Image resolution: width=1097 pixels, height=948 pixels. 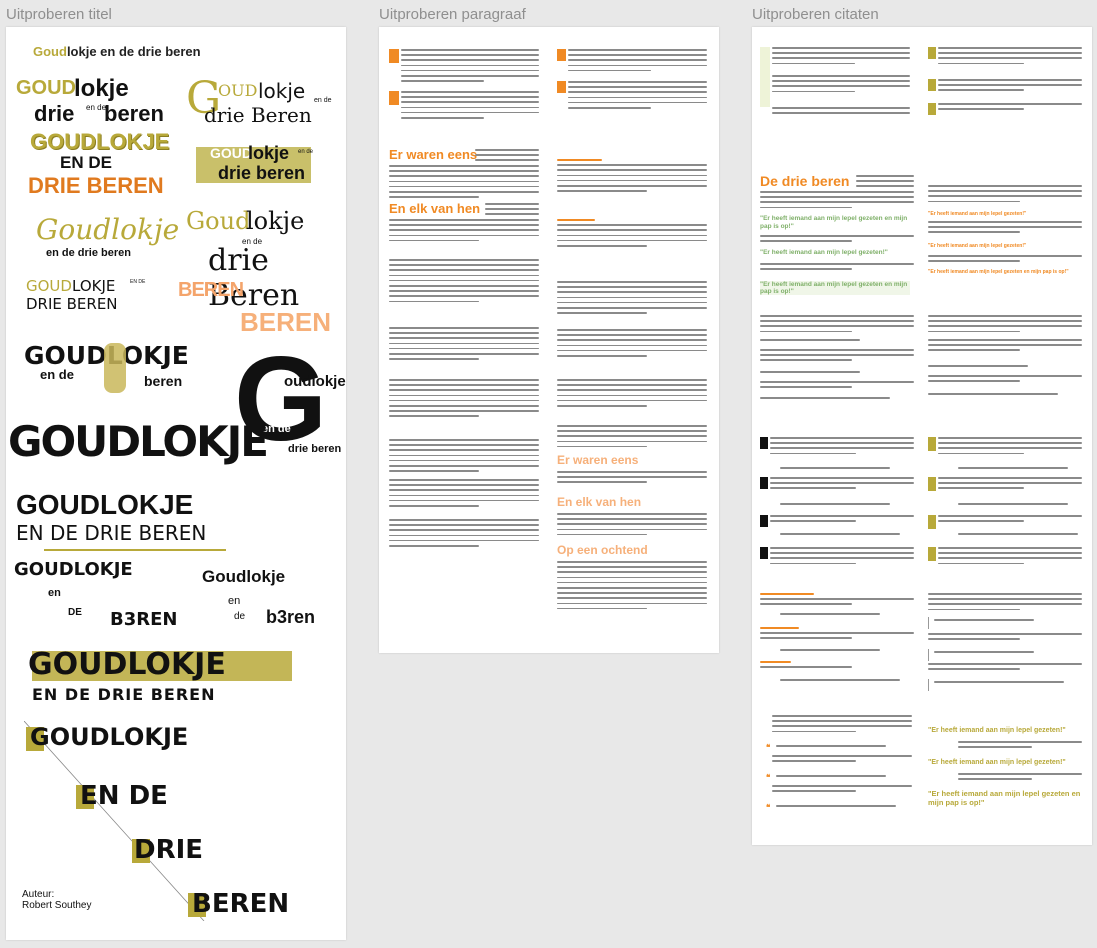 What do you see at coordinates (599, 502) in the screenshot?
I see `paragraph-heading-4: En elk van hen` at bounding box center [599, 502].